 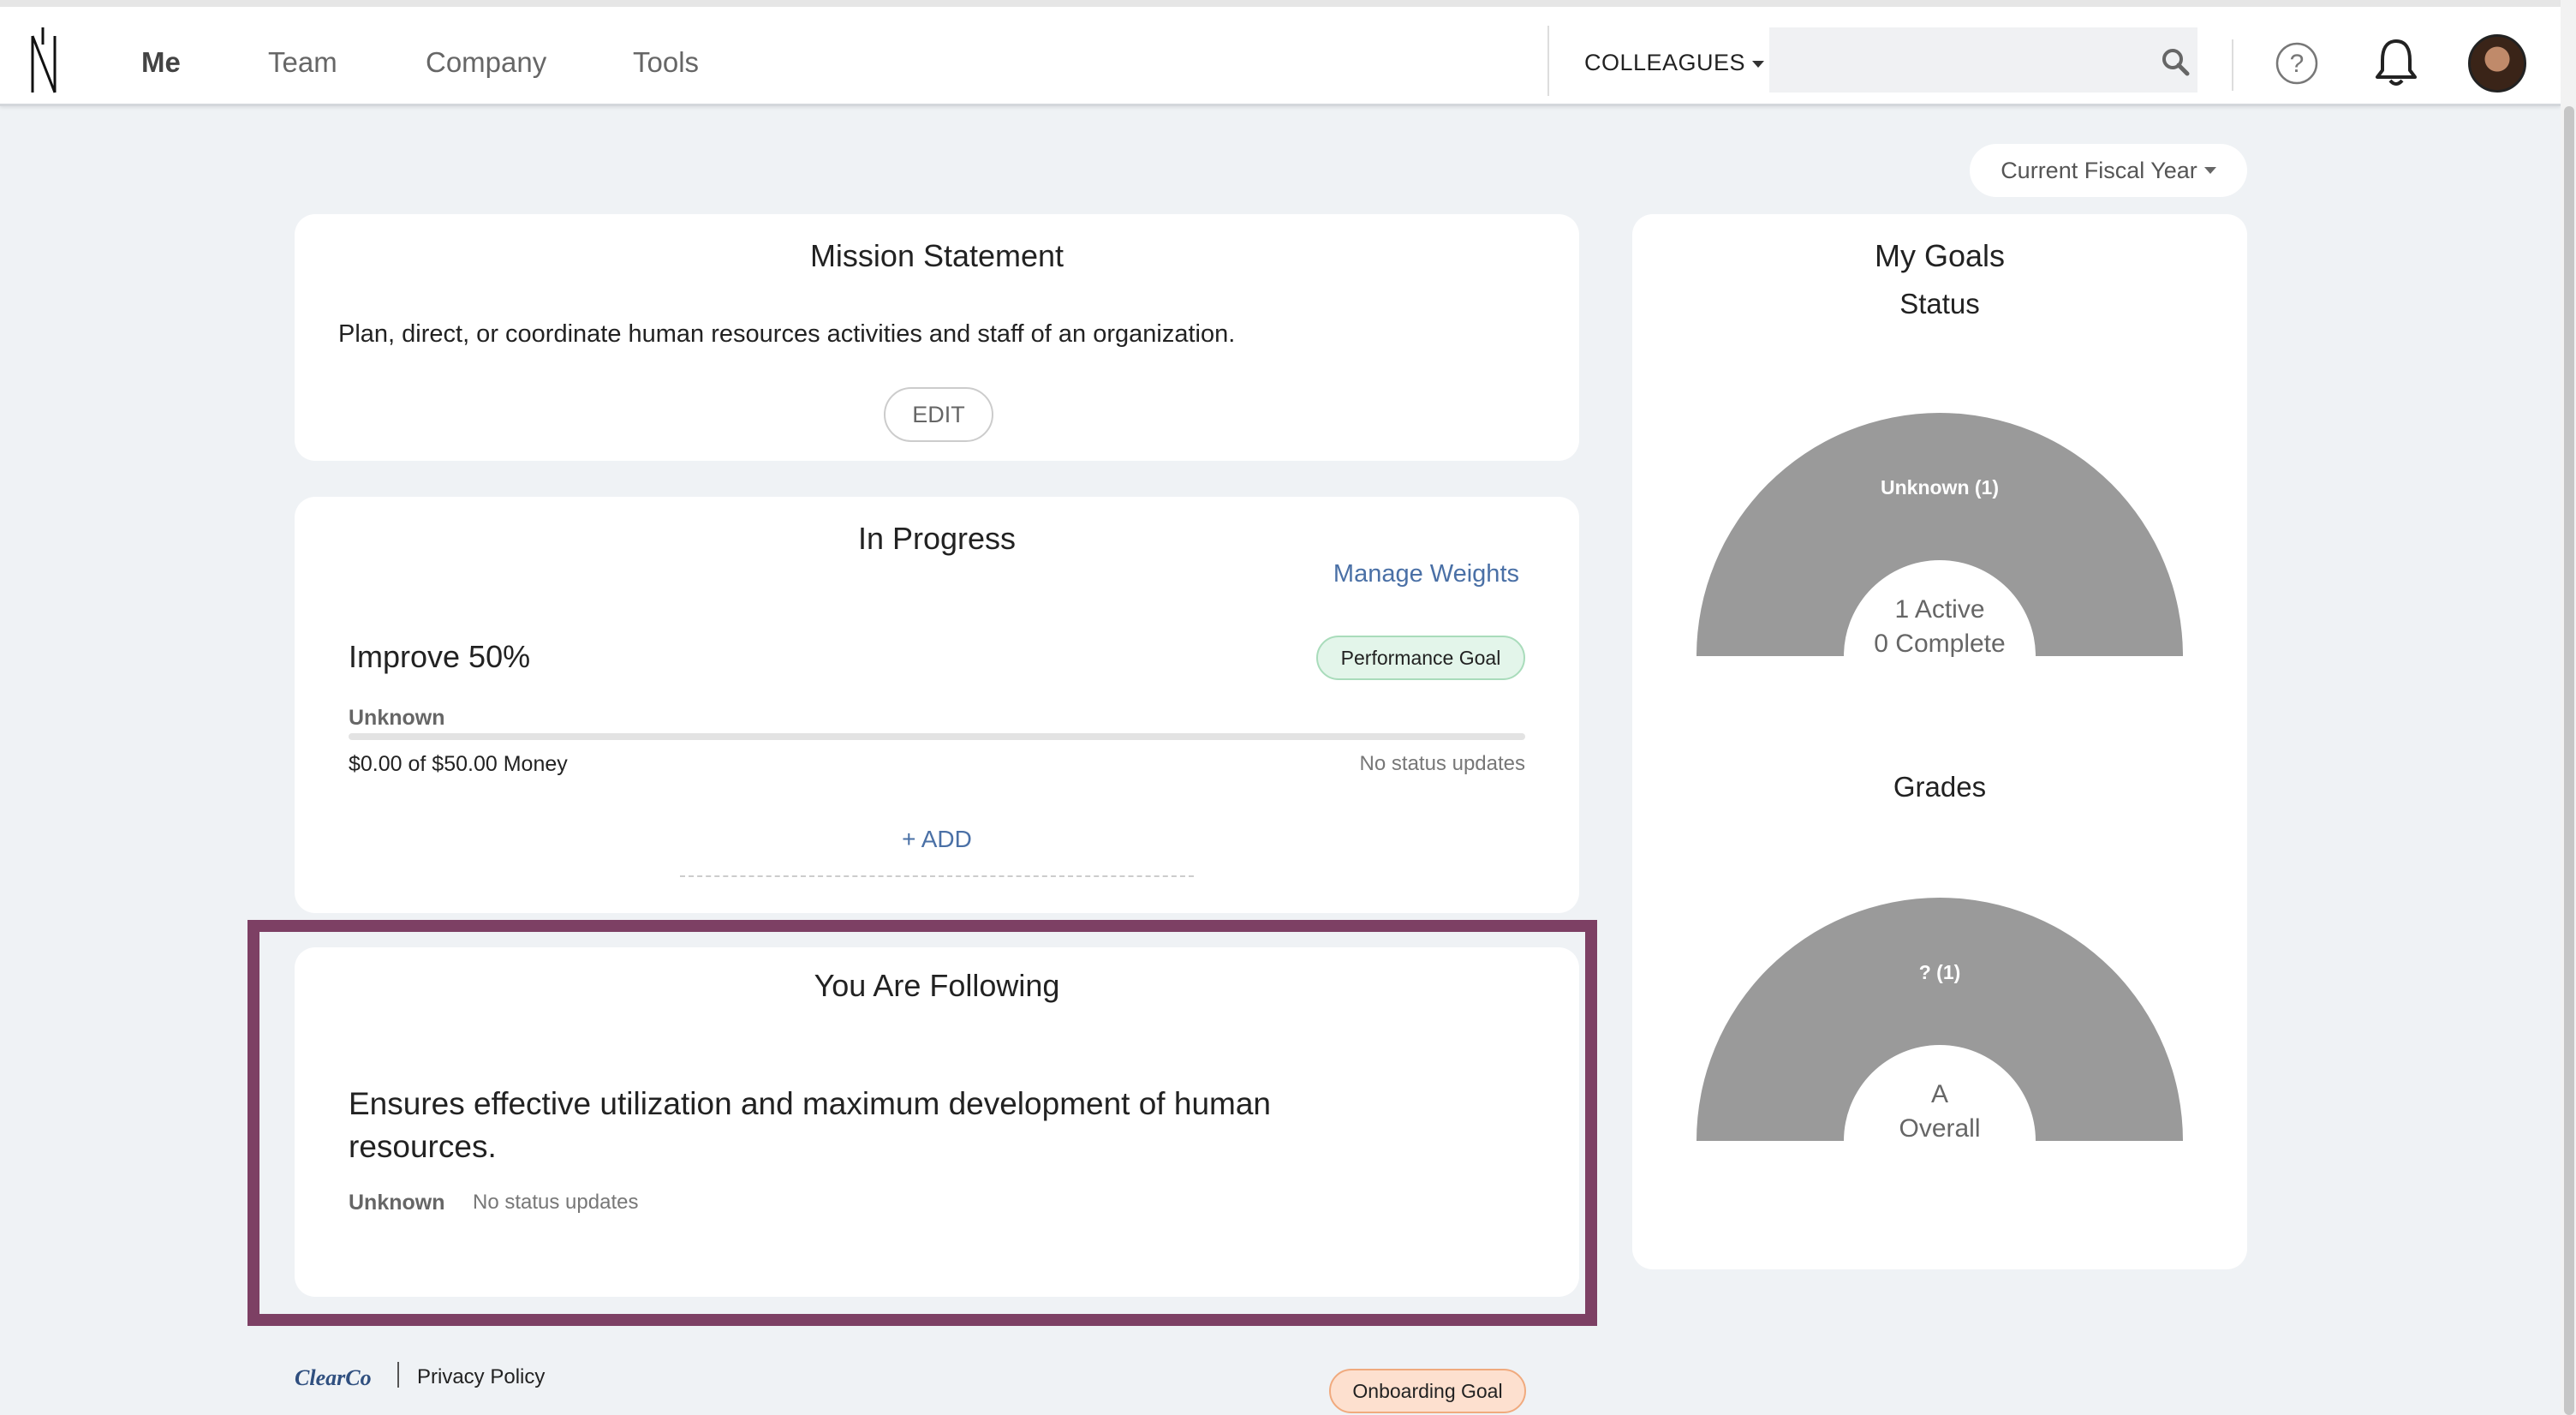 What do you see at coordinates (1940, 487) in the screenshot?
I see `status-gauge-label: Unknown (1)` at bounding box center [1940, 487].